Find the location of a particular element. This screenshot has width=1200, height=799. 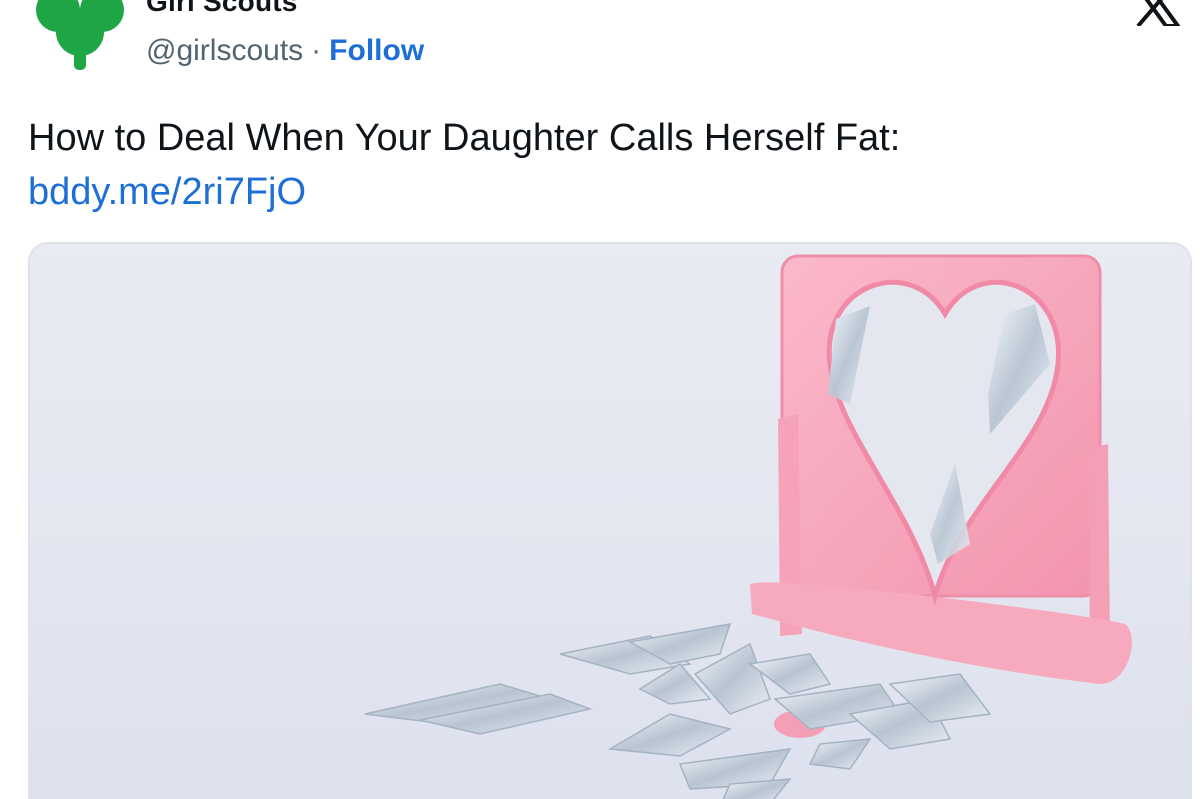

girl-scouts-logo-icon is located at coordinates (80, 36).